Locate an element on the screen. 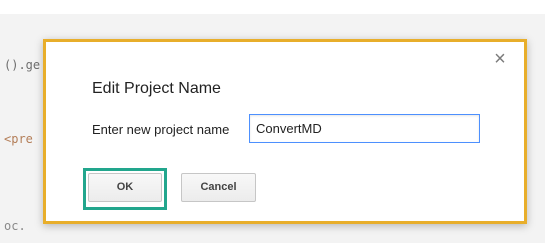  project-name-input is located at coordinates (364, 128).